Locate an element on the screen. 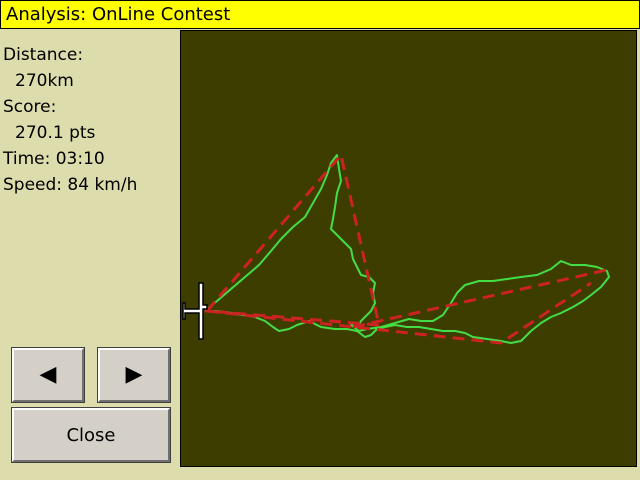  contest-triangle is located at coordinates (292, 239).